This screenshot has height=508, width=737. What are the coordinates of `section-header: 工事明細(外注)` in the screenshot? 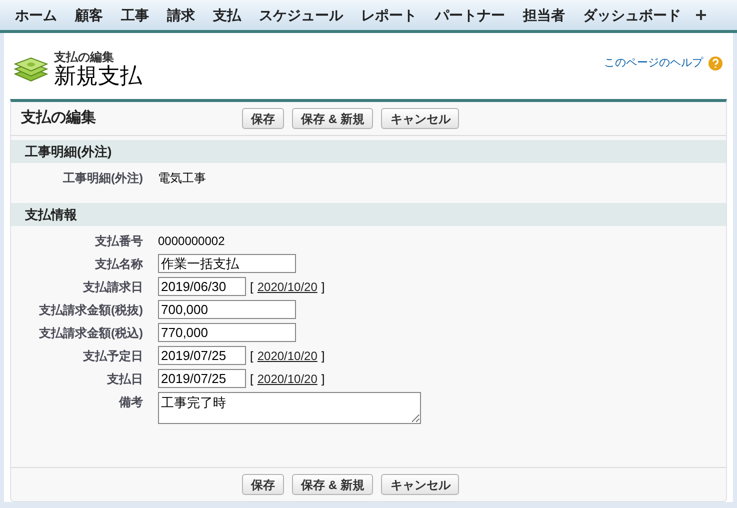 It's located at (368, 151).